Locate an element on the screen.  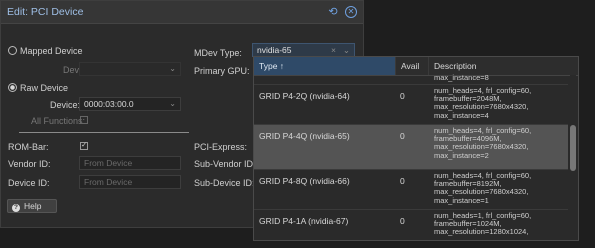
raw-device-value: 0000:03:00.0 is located at coordinates (109, 104).